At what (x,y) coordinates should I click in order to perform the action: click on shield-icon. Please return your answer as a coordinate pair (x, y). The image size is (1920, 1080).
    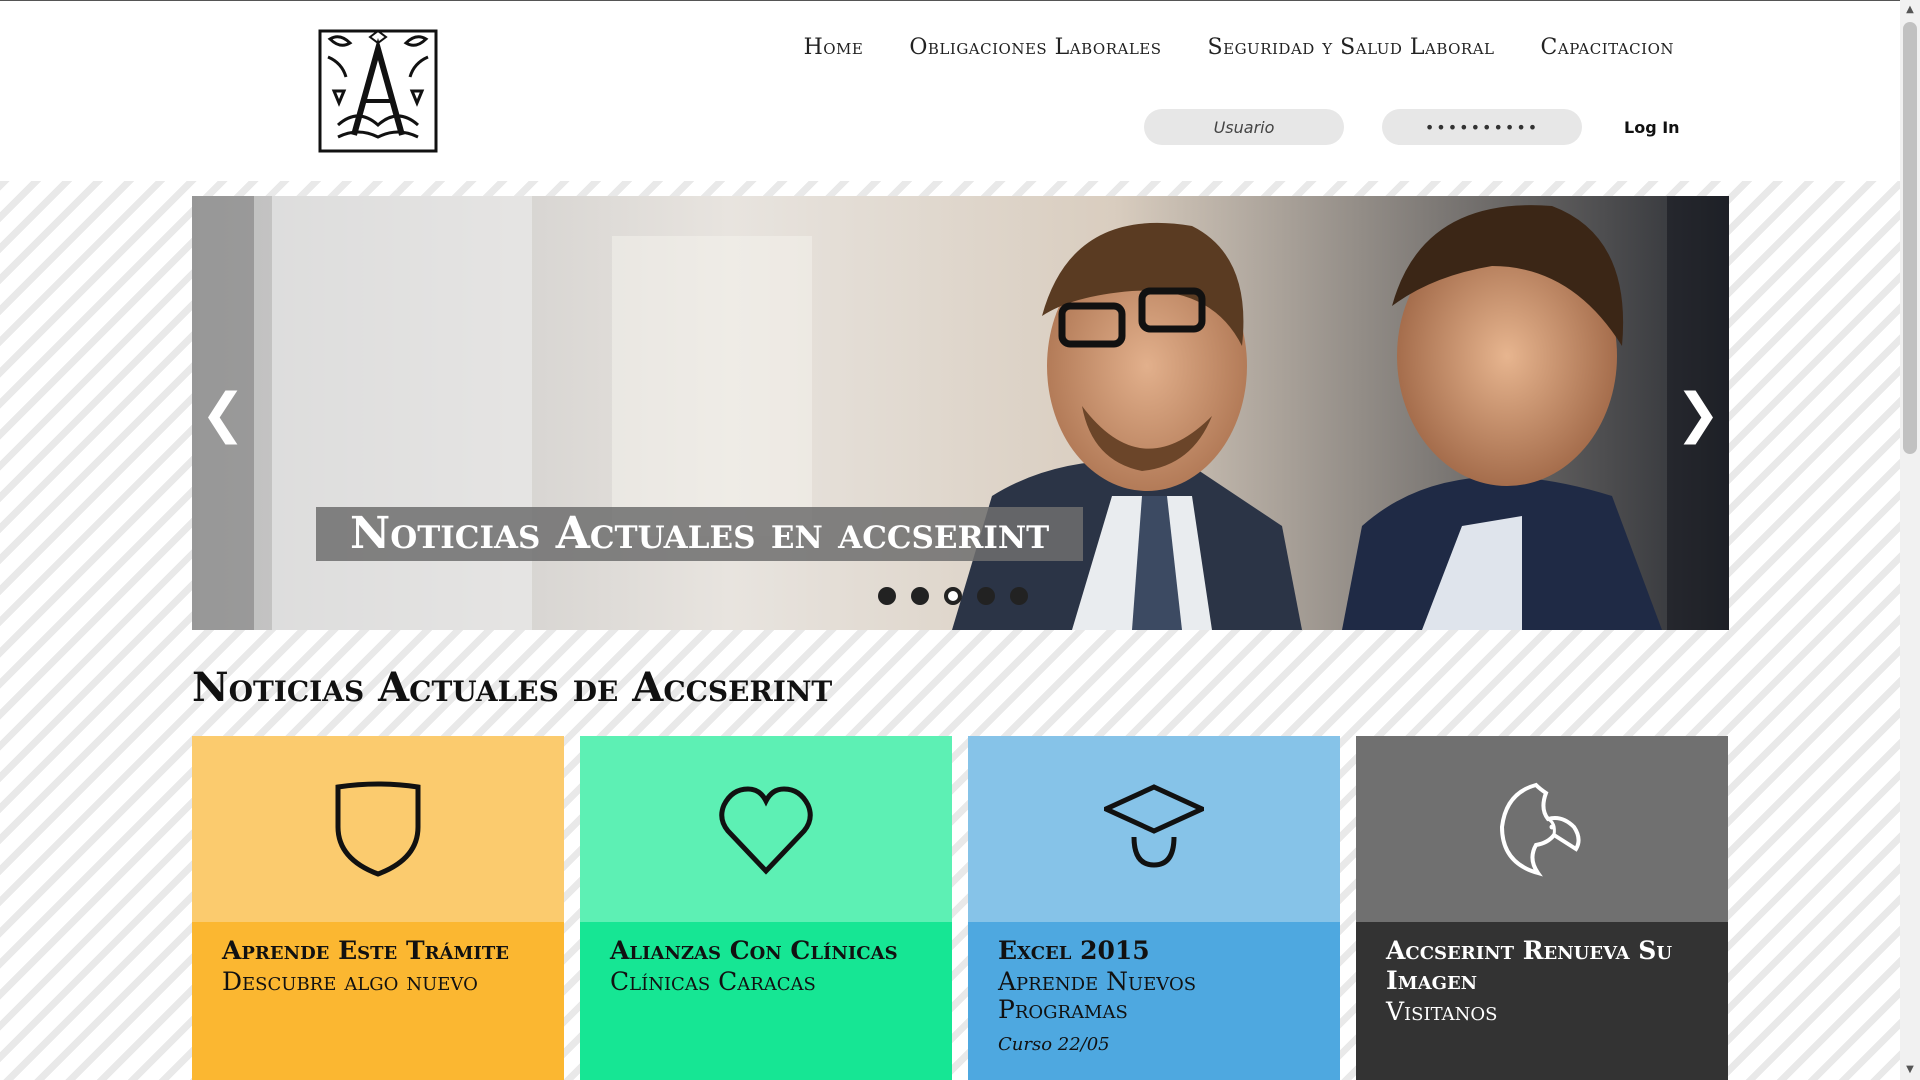
    Looking at the image, I should click on (378, 829).